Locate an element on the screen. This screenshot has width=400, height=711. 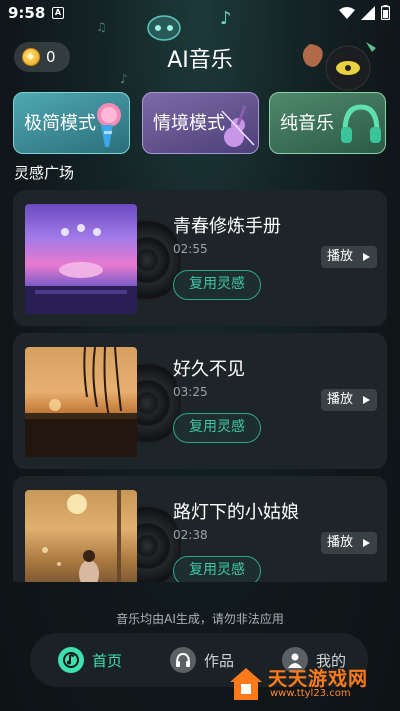
section-title: 灵感广场 is located at coordinates (44, 173).